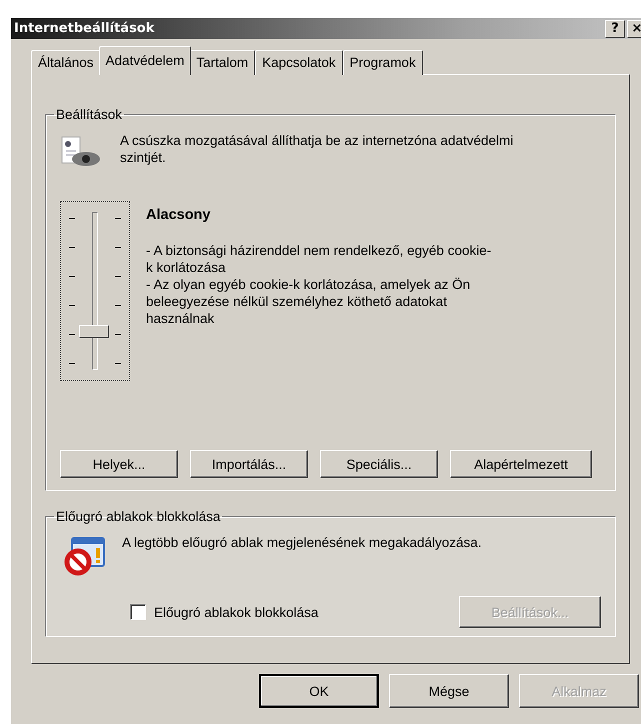 The image size is (641, 724). I want to click on window-title: Internetbeállítások, so click(84, 28).